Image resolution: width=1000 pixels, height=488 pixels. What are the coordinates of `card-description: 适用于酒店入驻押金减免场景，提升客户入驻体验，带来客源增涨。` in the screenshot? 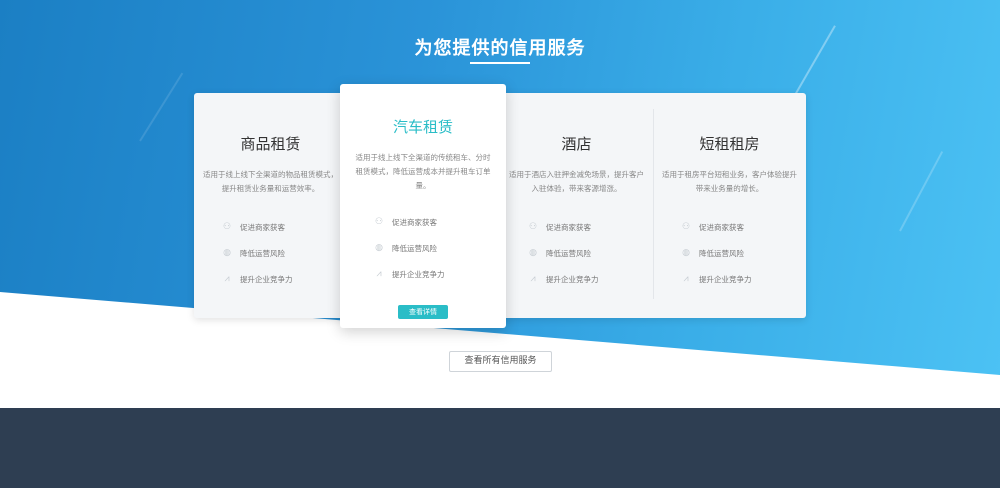 It's located at (576, 181).